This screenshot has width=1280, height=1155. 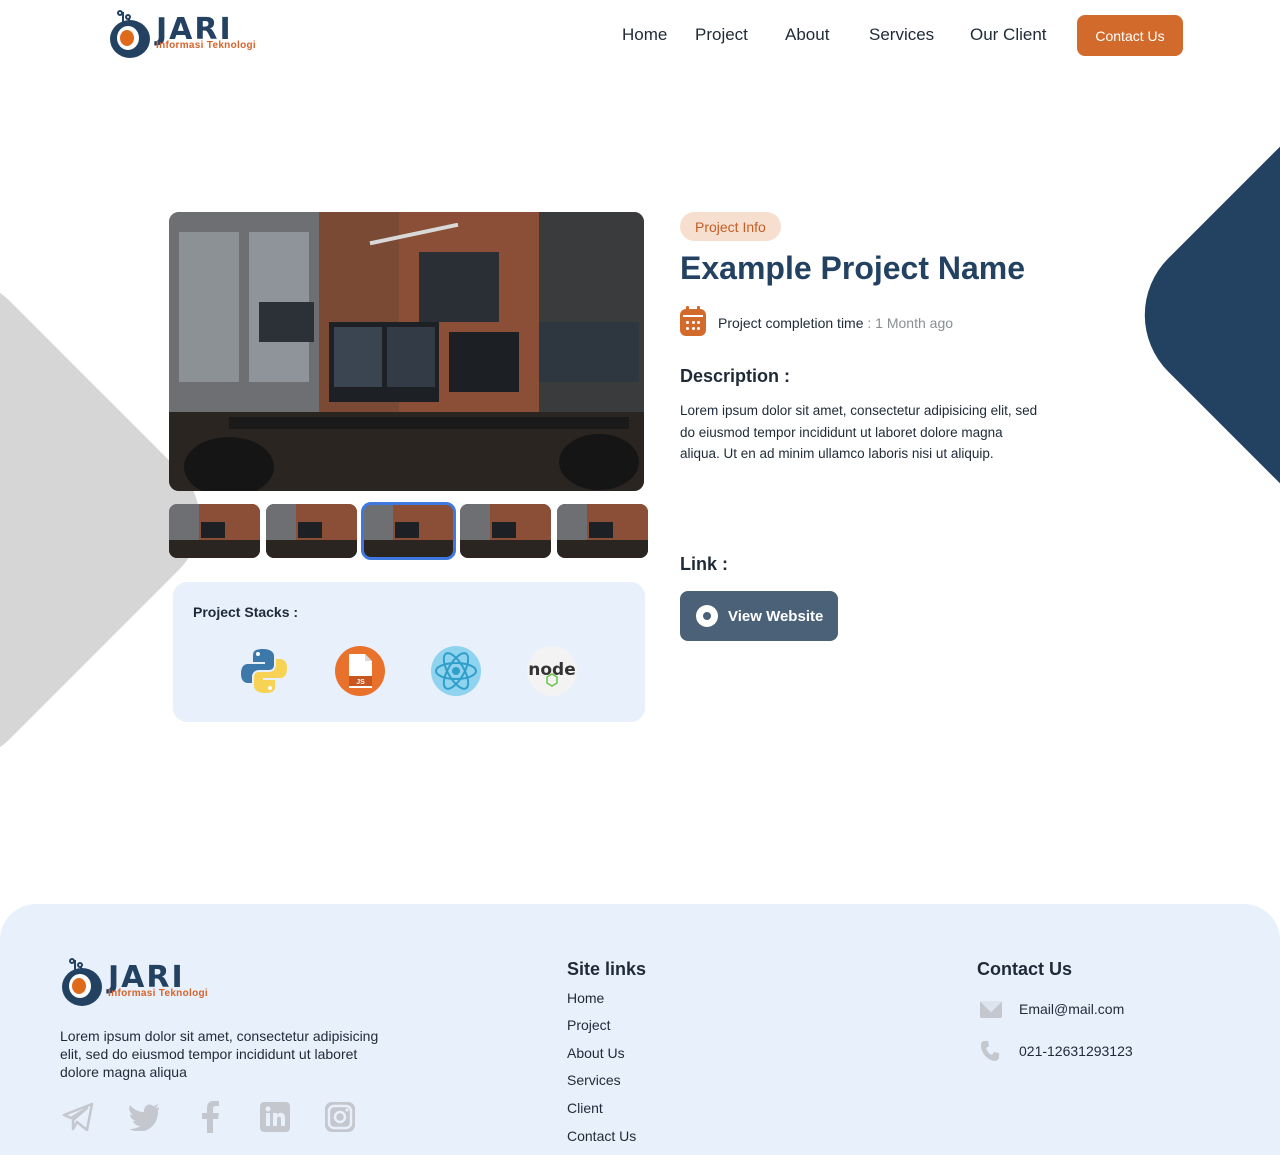 I want to click on phone-icon, so click(x=990, y=1051).